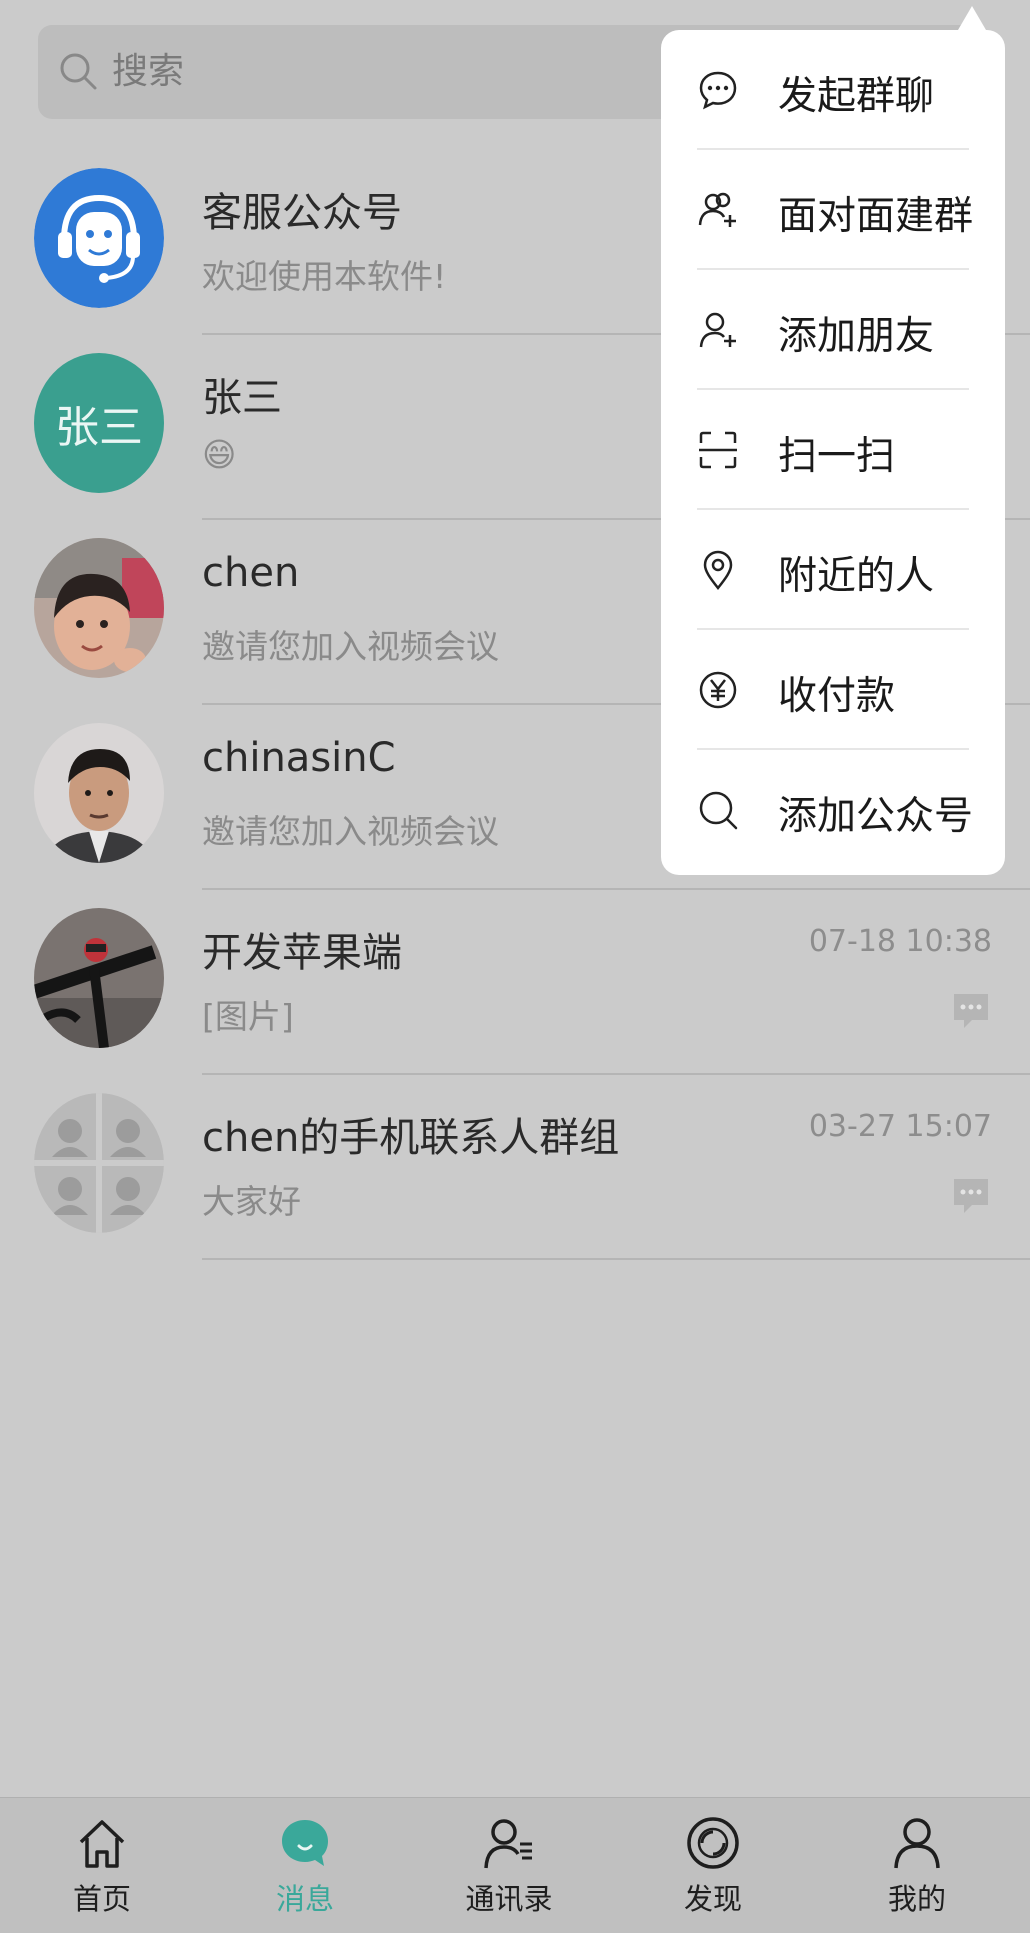 The image size is (1030, 1933). I want to click on menu-item-label: 添加朋友, so click(856, 336).